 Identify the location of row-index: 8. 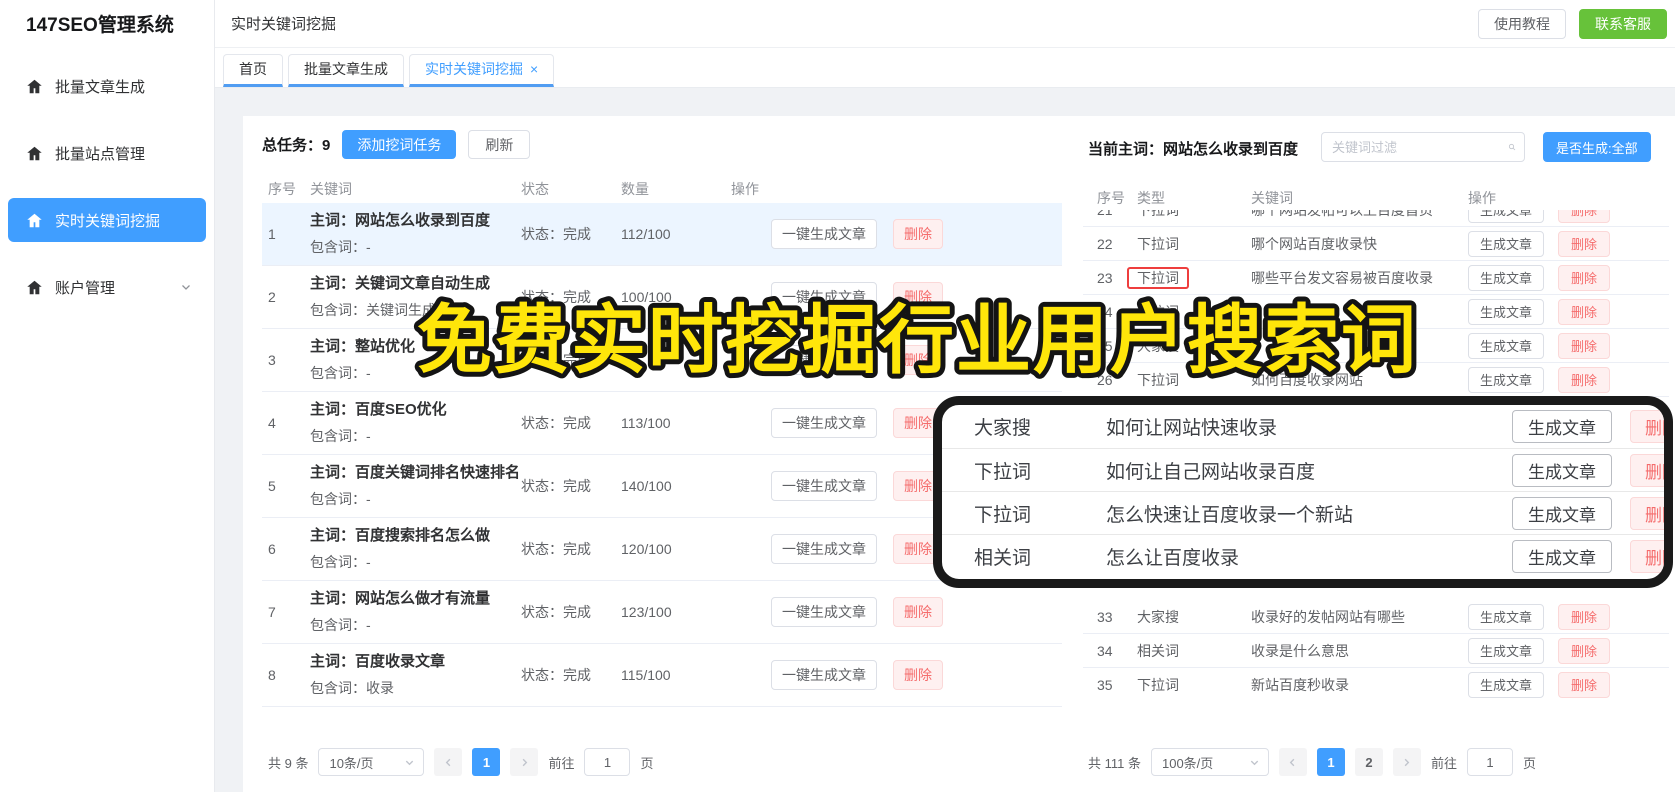
(272, 675).